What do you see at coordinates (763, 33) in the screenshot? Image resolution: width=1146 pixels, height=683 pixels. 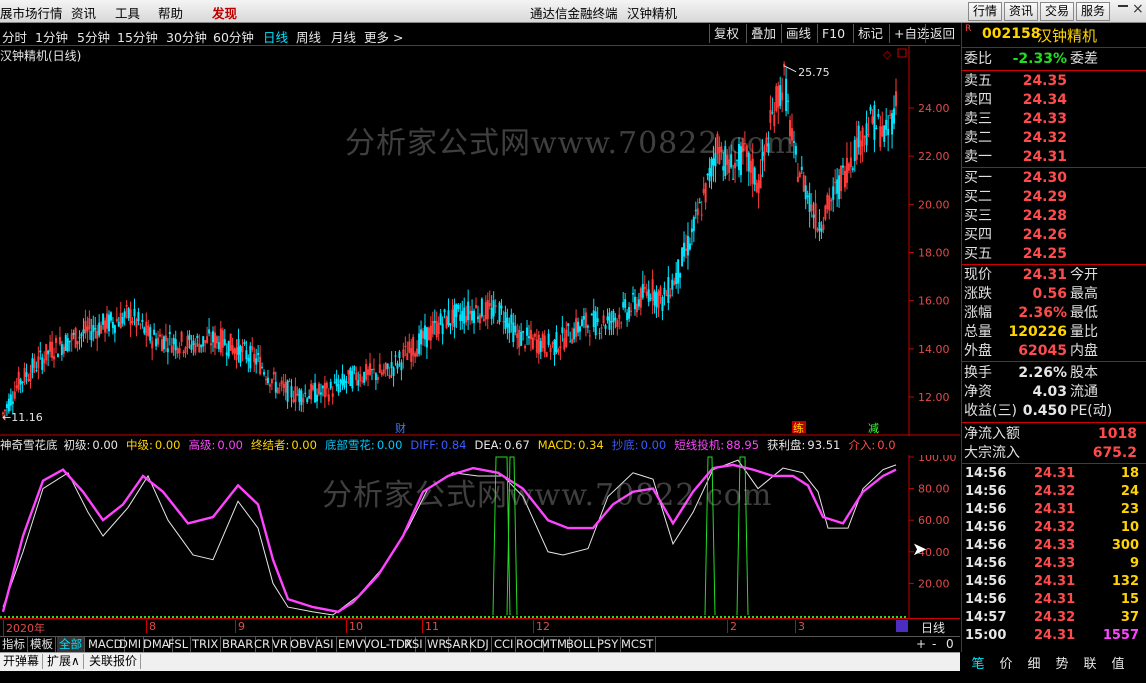 I see `toolbar-1: 叠加` at bounding box center [763, 33].